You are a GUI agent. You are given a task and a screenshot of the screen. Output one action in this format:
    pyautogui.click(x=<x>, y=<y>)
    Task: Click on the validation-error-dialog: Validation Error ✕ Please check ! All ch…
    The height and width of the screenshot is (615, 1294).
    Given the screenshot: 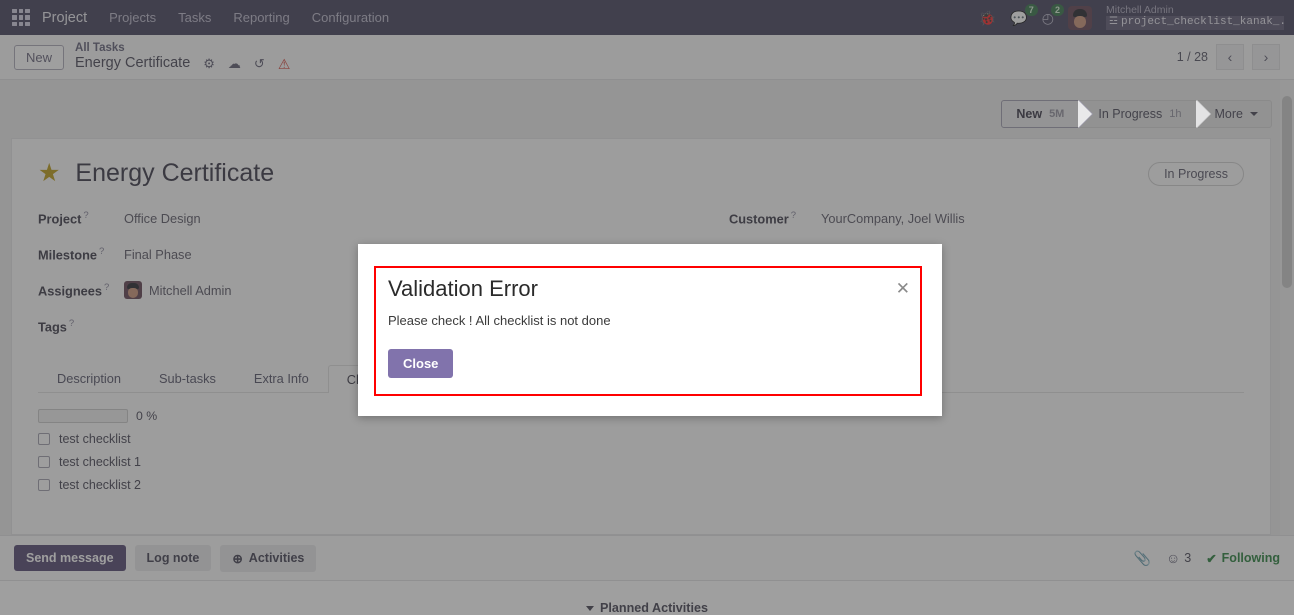 What is the action you would take?
    pyautogui.click(x=650, y=330)
    